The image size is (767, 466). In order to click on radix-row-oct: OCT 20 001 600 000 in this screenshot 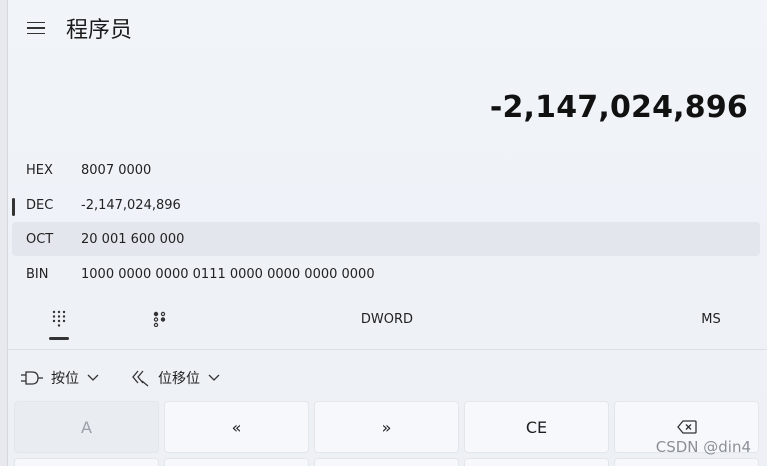, I will do `click(386, 239)`.